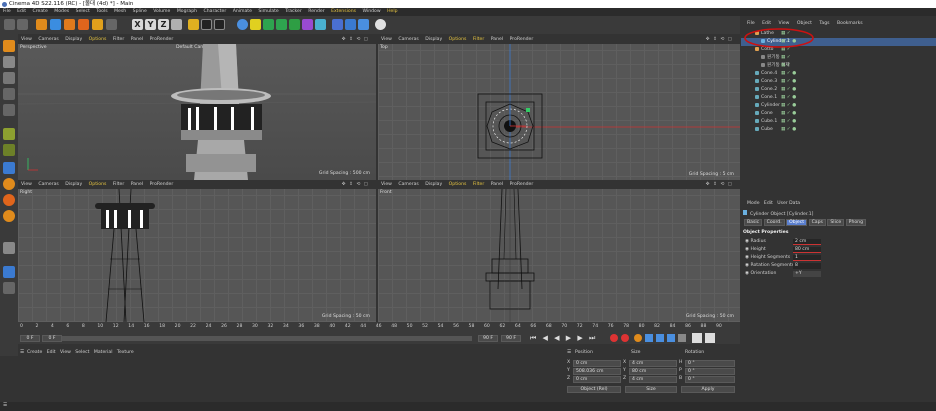 The height and width of the screenshot is (411, 936). I want to click on edges-mode-icon, so click(9, 110).